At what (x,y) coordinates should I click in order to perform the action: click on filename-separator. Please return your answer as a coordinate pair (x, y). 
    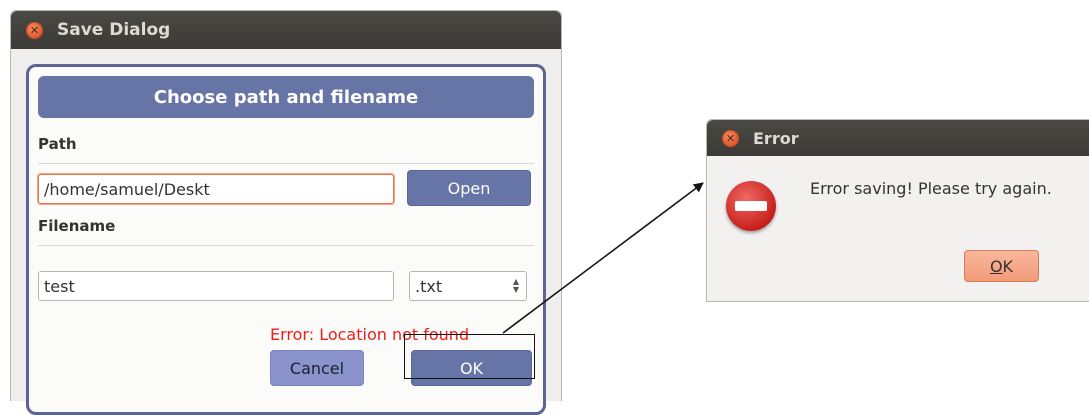
    Looking at the image, I should click on (286, 245).